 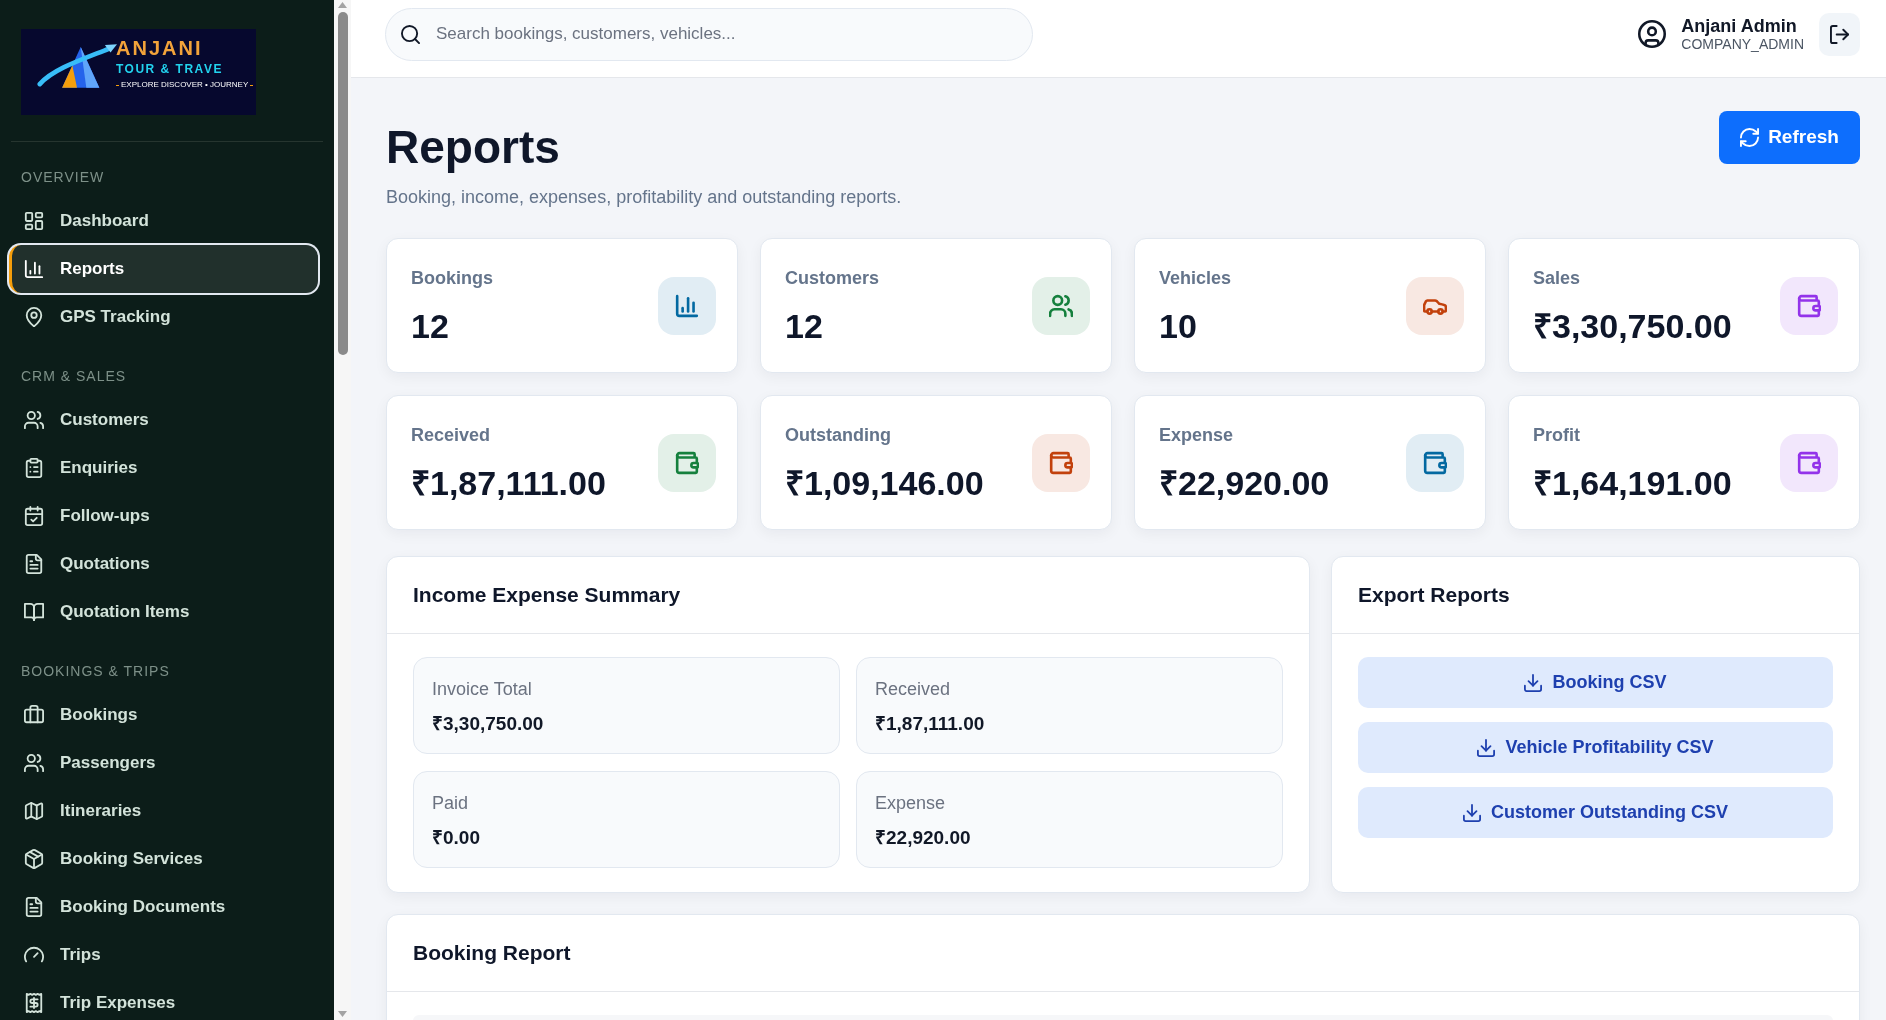 I want to click on open-book-icon, so click(x=34, y=612).